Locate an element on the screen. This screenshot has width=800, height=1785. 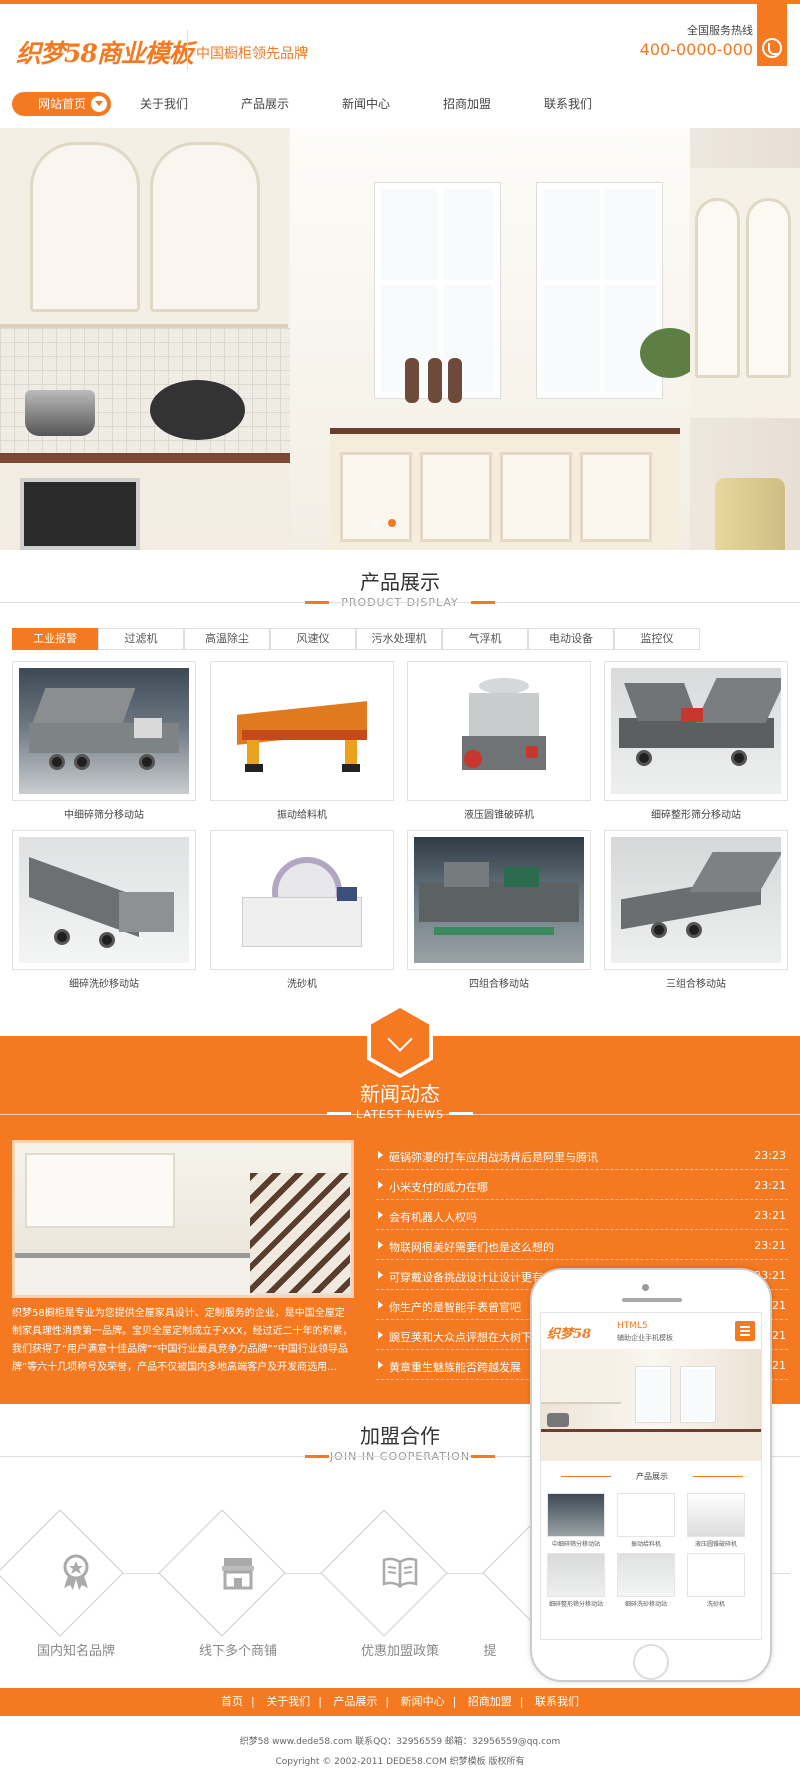
store-icon is located at coordinates (238, 1574).